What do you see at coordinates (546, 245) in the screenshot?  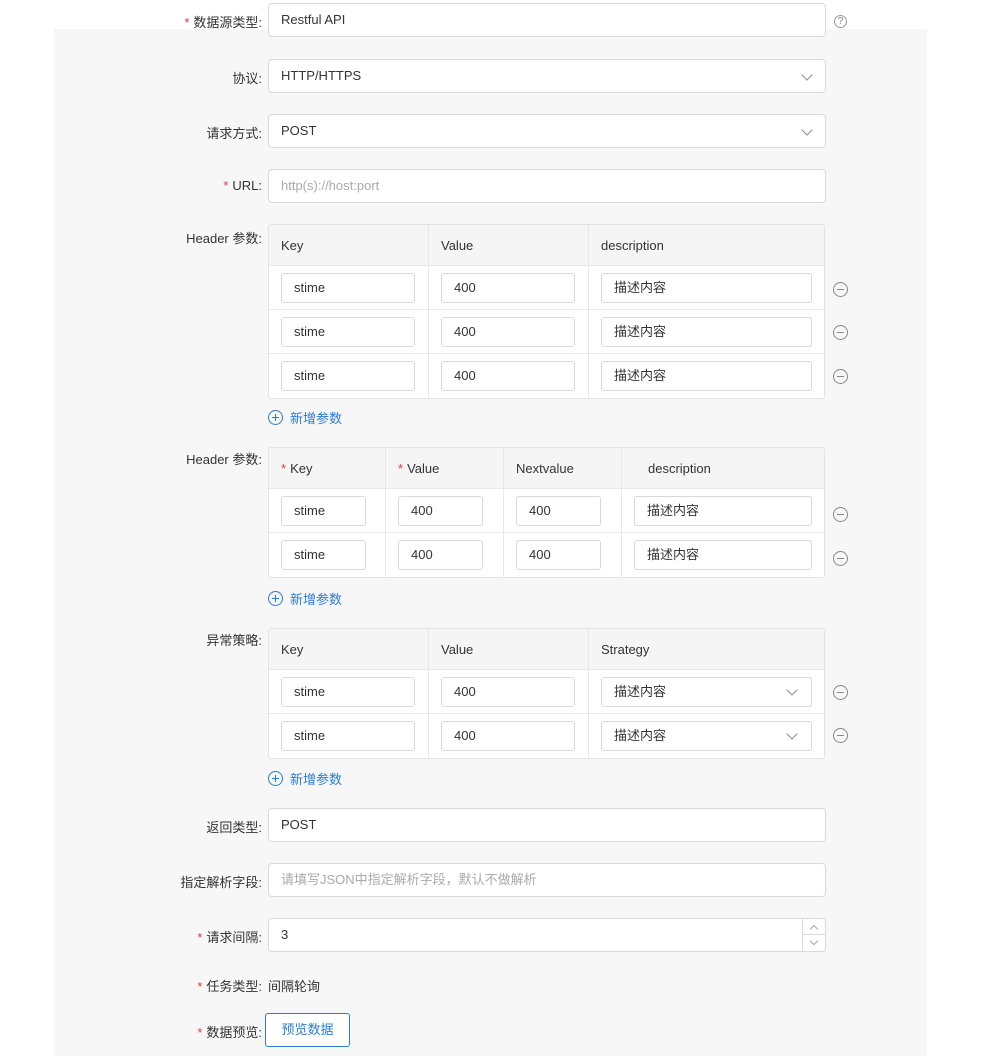 I see `table-header-row: Key Value description` at bounding box center [546, 245].